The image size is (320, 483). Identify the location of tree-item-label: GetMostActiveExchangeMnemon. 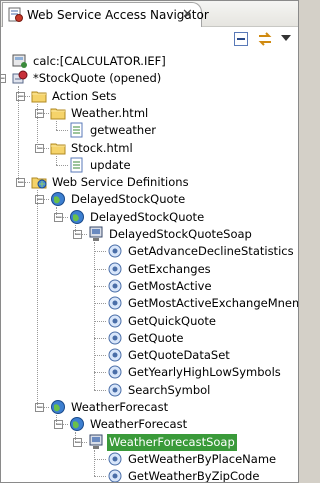
(213, 303).